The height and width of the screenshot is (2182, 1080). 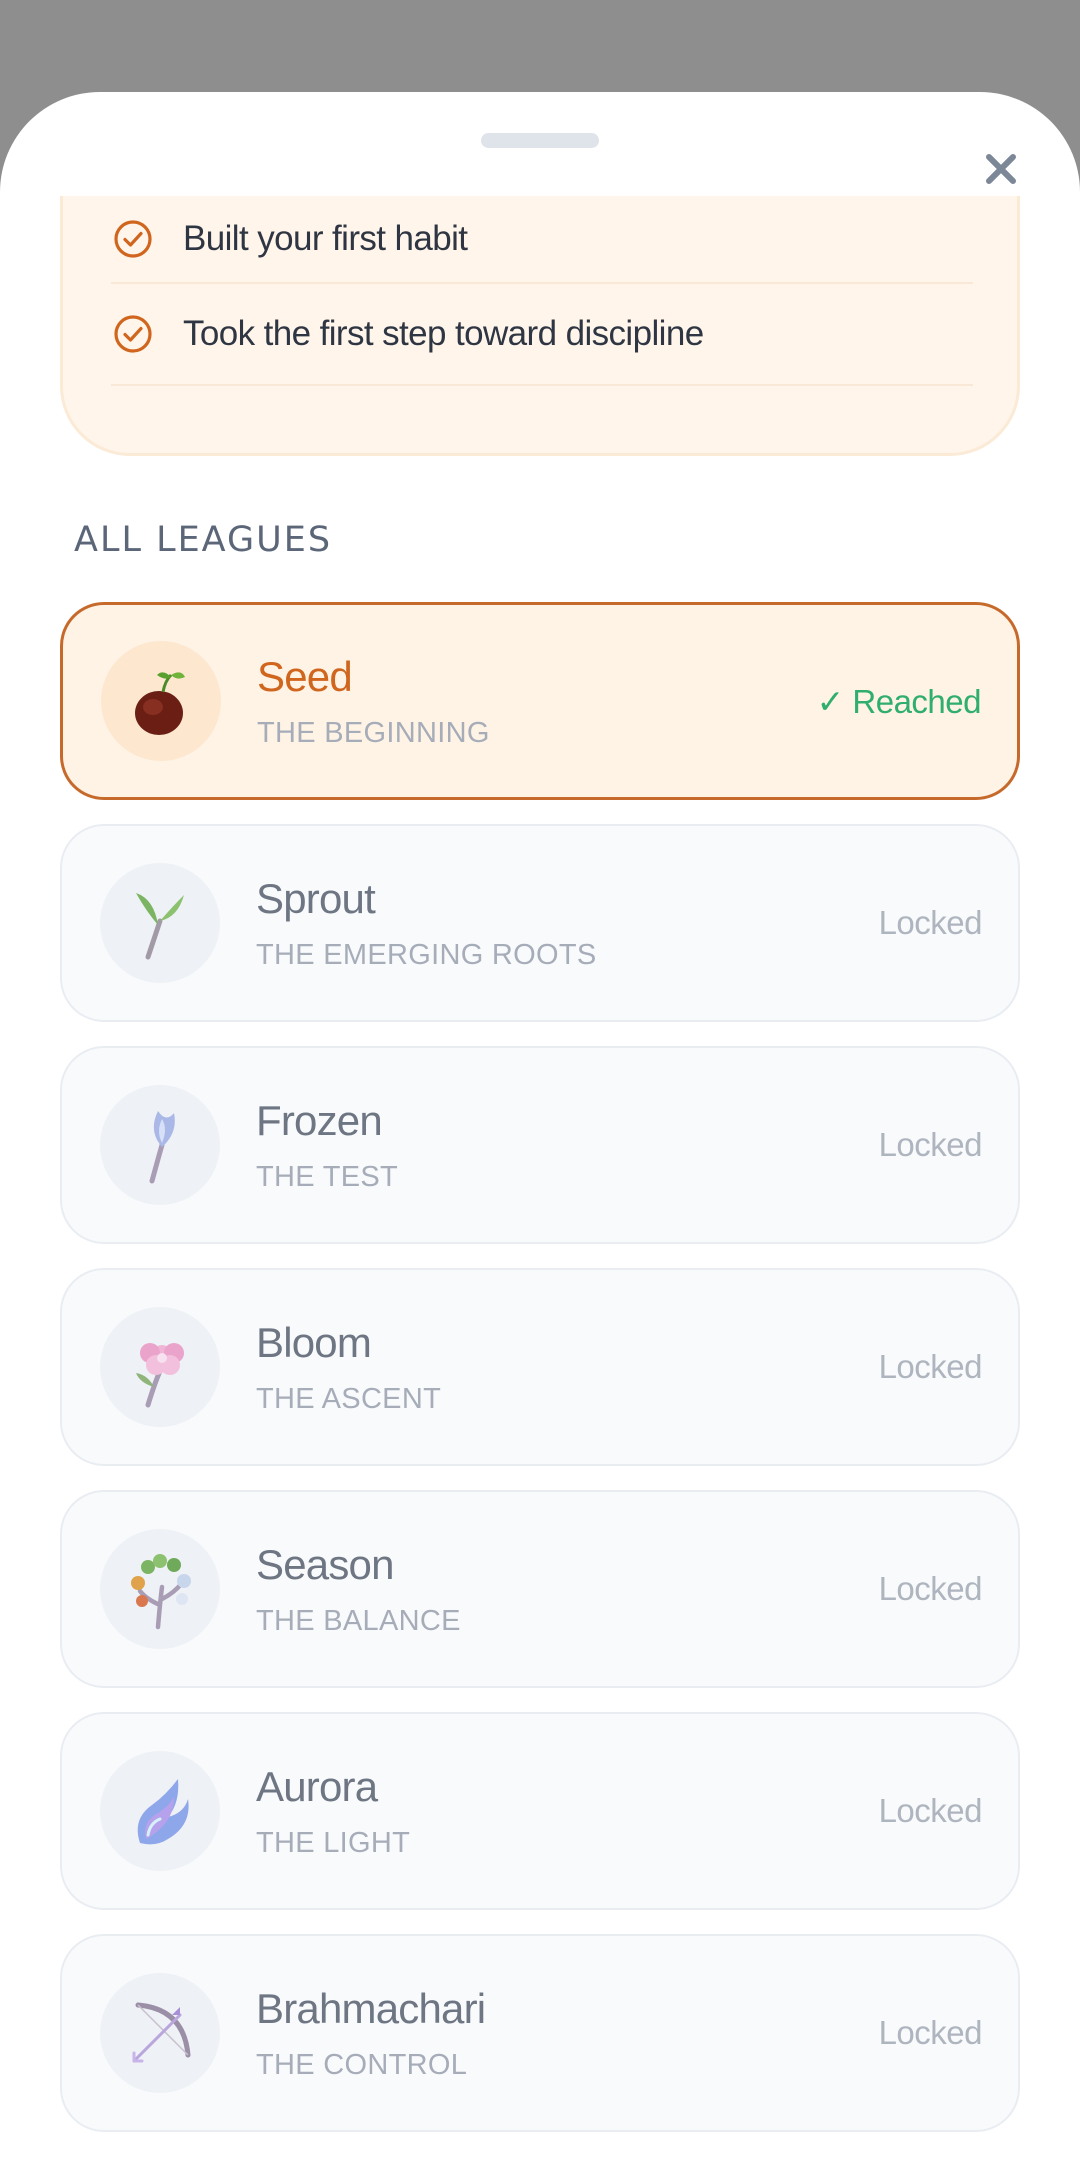 I want to click on league-card-season: Season THE BALANCE Locked, so click(x=540, y=1589).